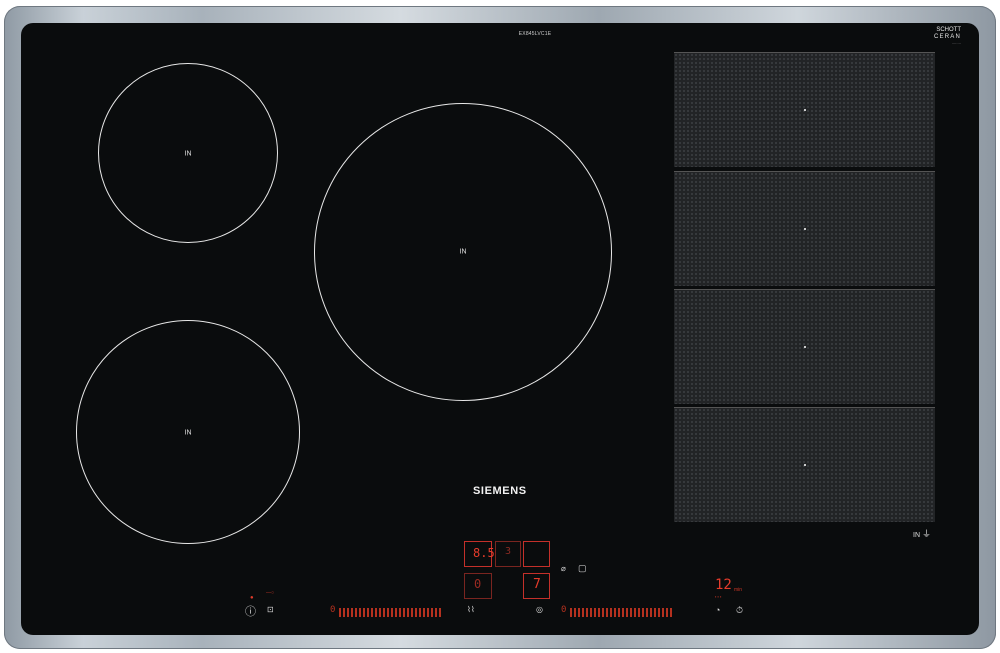 The height and width of the screenshot is (653, 1000). What do you see at coordinates (536, 554) in the screenshot?
I see `boost-display-box` at bounding box center [536, 554].